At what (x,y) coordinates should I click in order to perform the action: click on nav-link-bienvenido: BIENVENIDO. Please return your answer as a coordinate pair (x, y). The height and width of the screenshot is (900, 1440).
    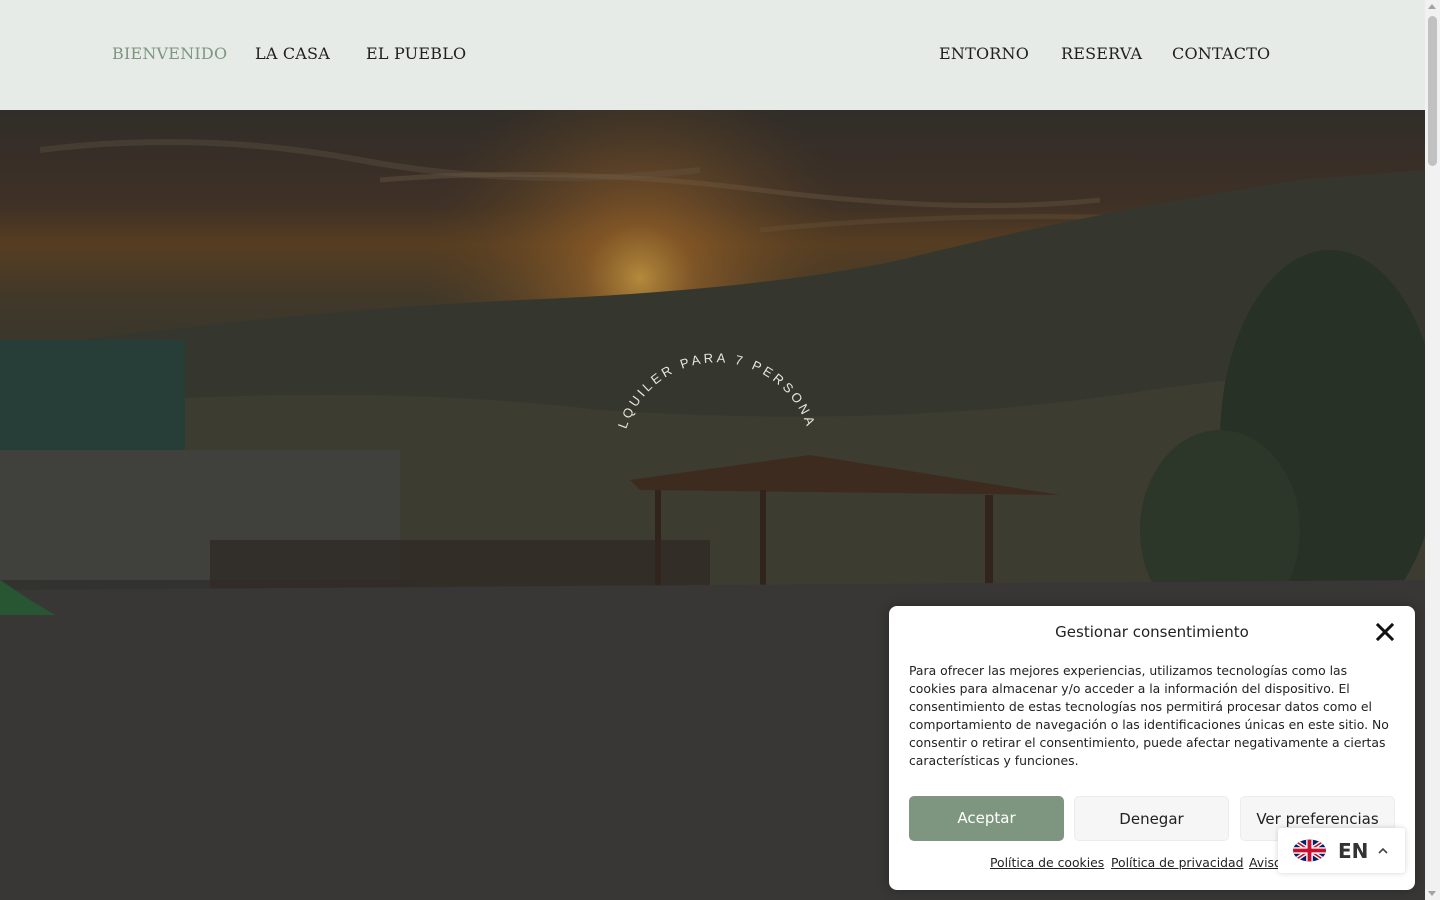
    Looking at the image, I should click on (169, 54).